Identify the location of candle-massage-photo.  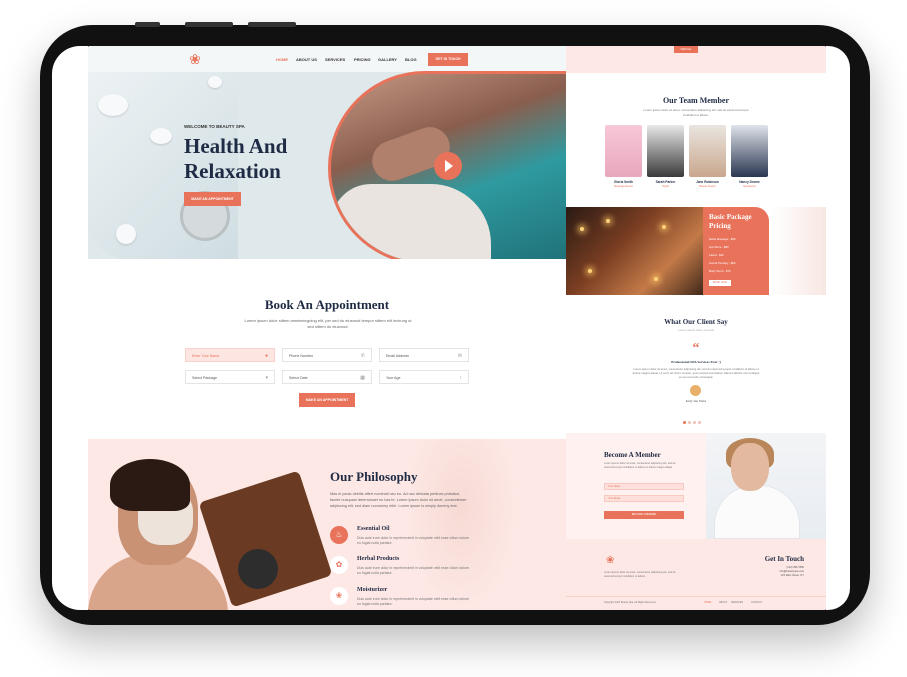
(636, 251).